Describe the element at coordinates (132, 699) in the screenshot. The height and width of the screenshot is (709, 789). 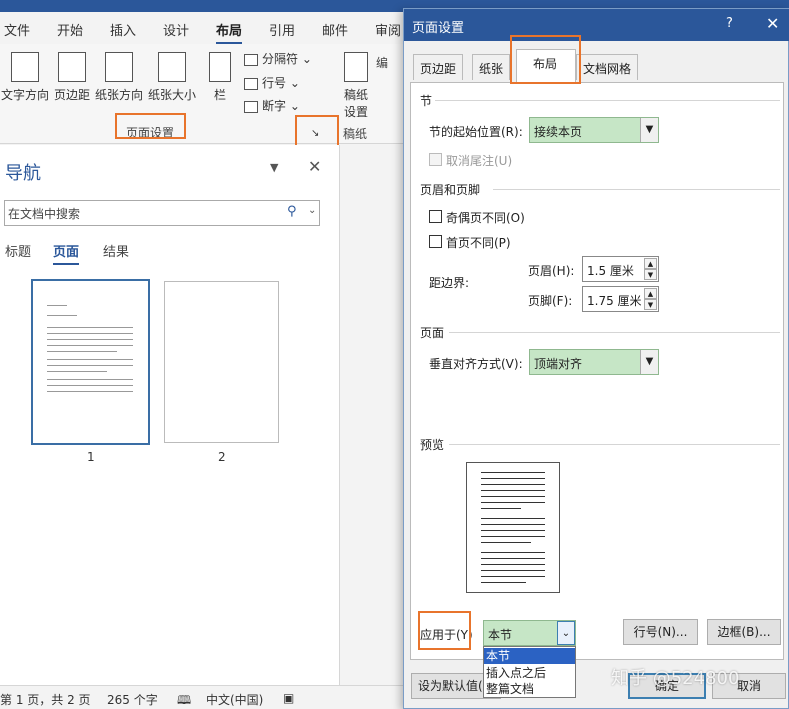
I see `status-words: 265 个字` at that location.